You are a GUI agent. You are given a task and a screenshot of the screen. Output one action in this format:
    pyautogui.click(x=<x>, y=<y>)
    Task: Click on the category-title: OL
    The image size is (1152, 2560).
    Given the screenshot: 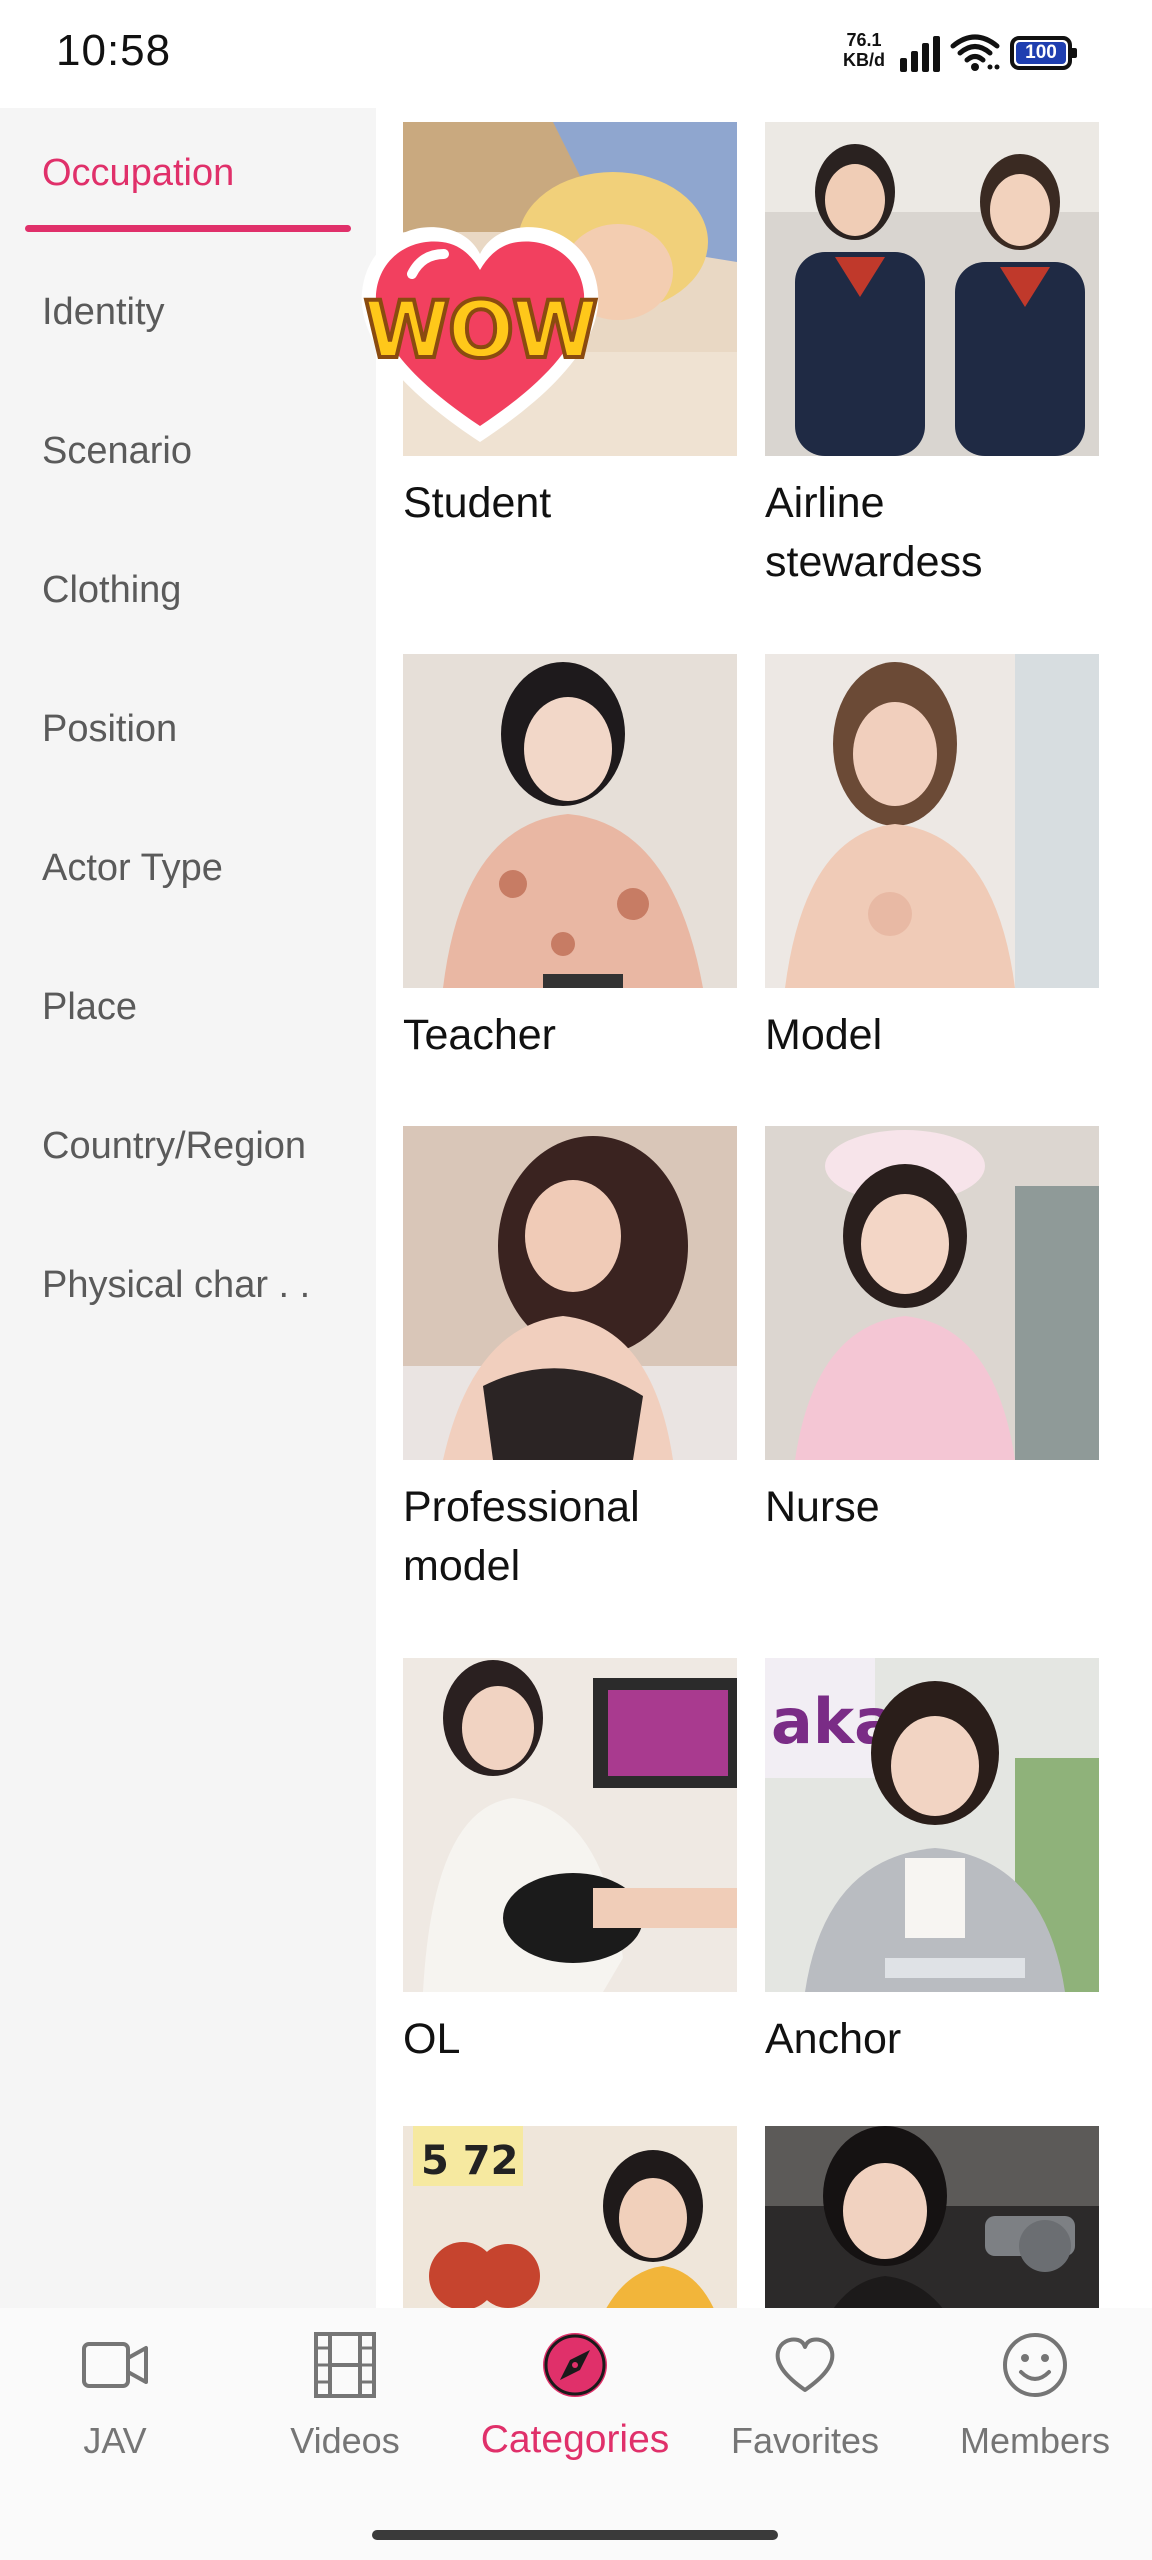 What is the action you would take?
    pyautogui.click(x=432, y=2039)
    